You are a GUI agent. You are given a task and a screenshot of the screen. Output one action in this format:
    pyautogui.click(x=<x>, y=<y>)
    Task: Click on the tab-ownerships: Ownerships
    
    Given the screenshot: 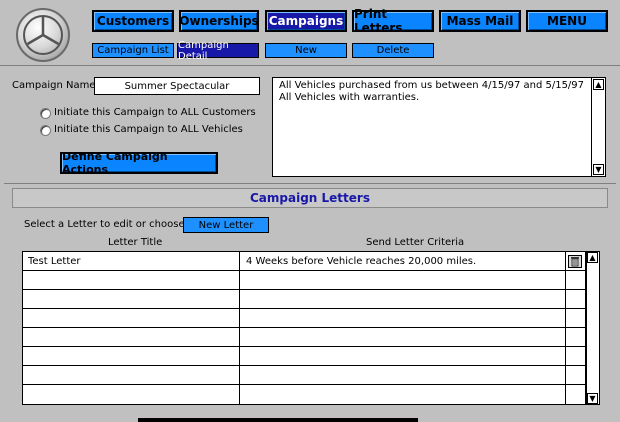 What is the action you would take?
    pyautogui.click(x=219, y=21)
    